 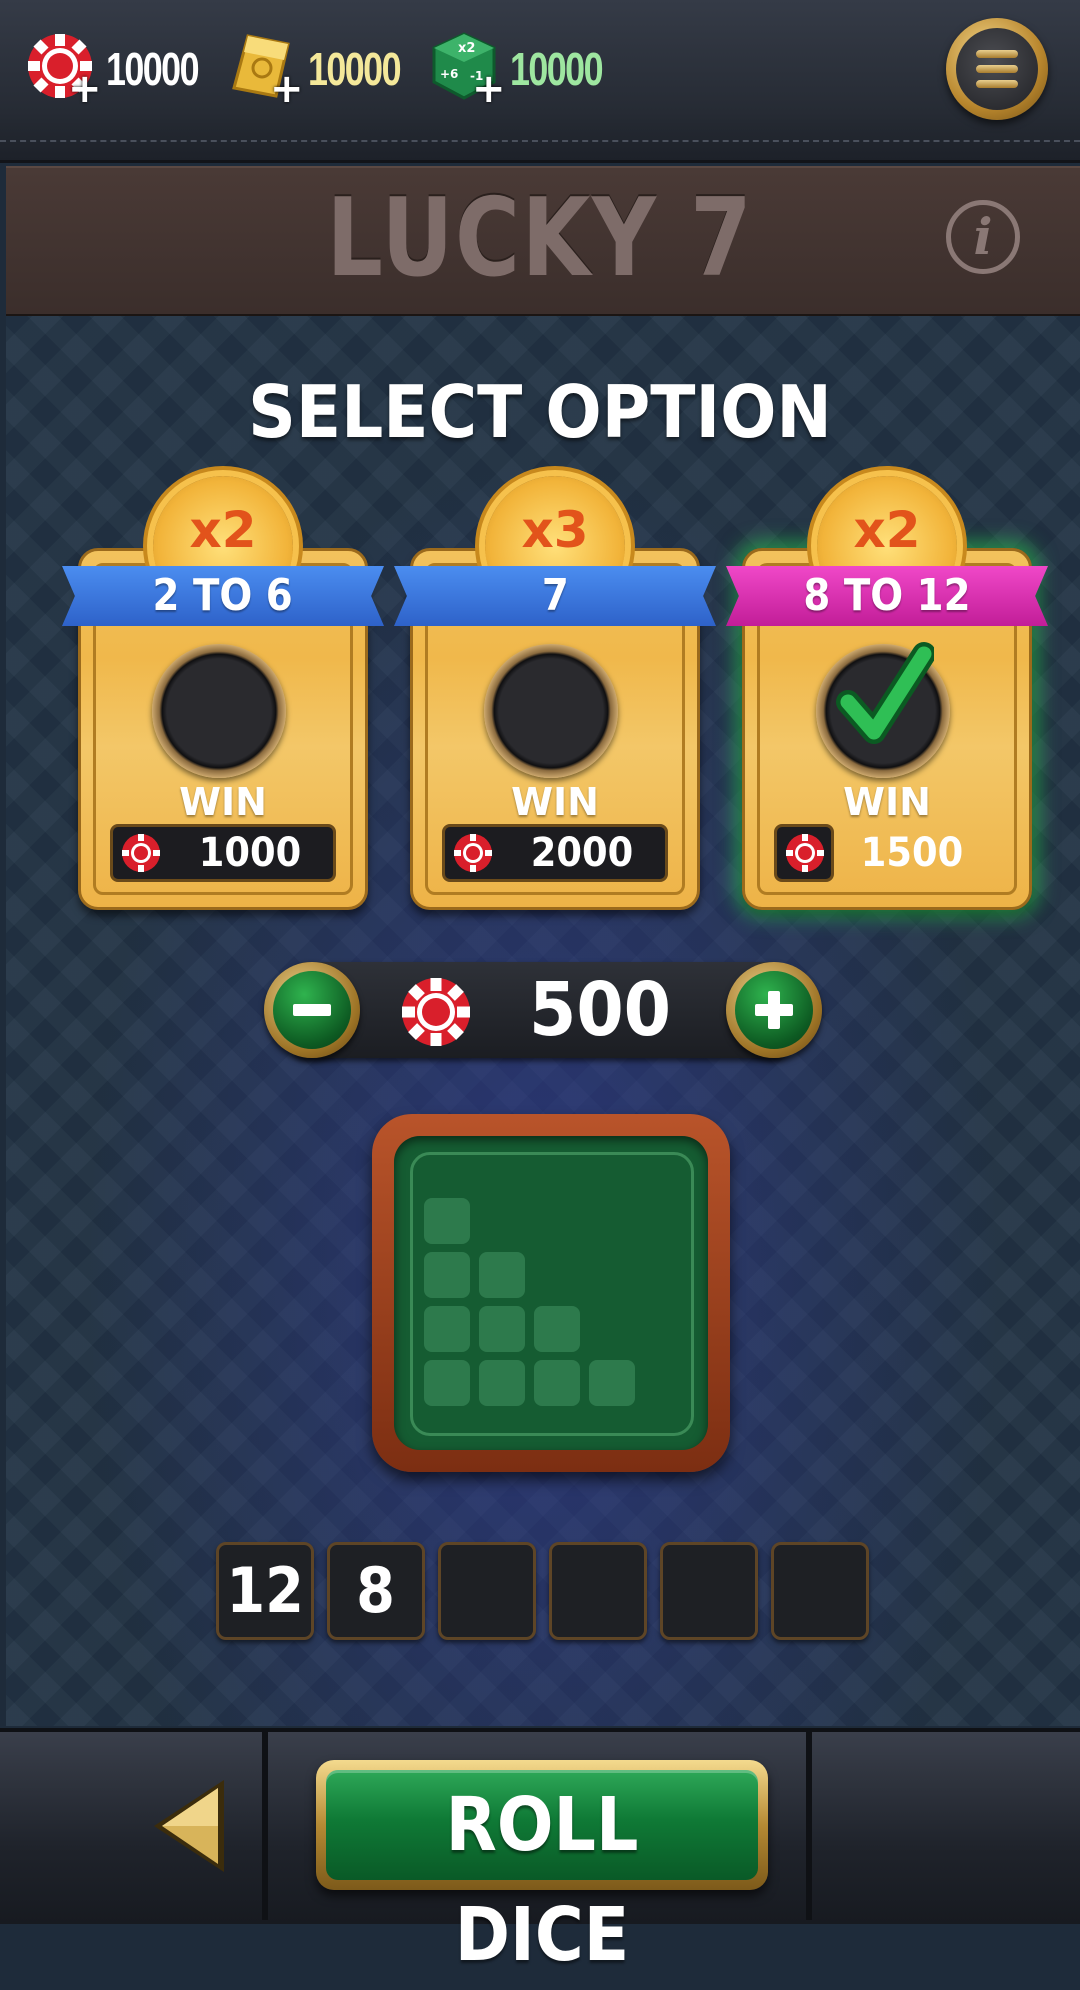 I want to click on win-amount-box: 1000, so click(x=223, y=853).